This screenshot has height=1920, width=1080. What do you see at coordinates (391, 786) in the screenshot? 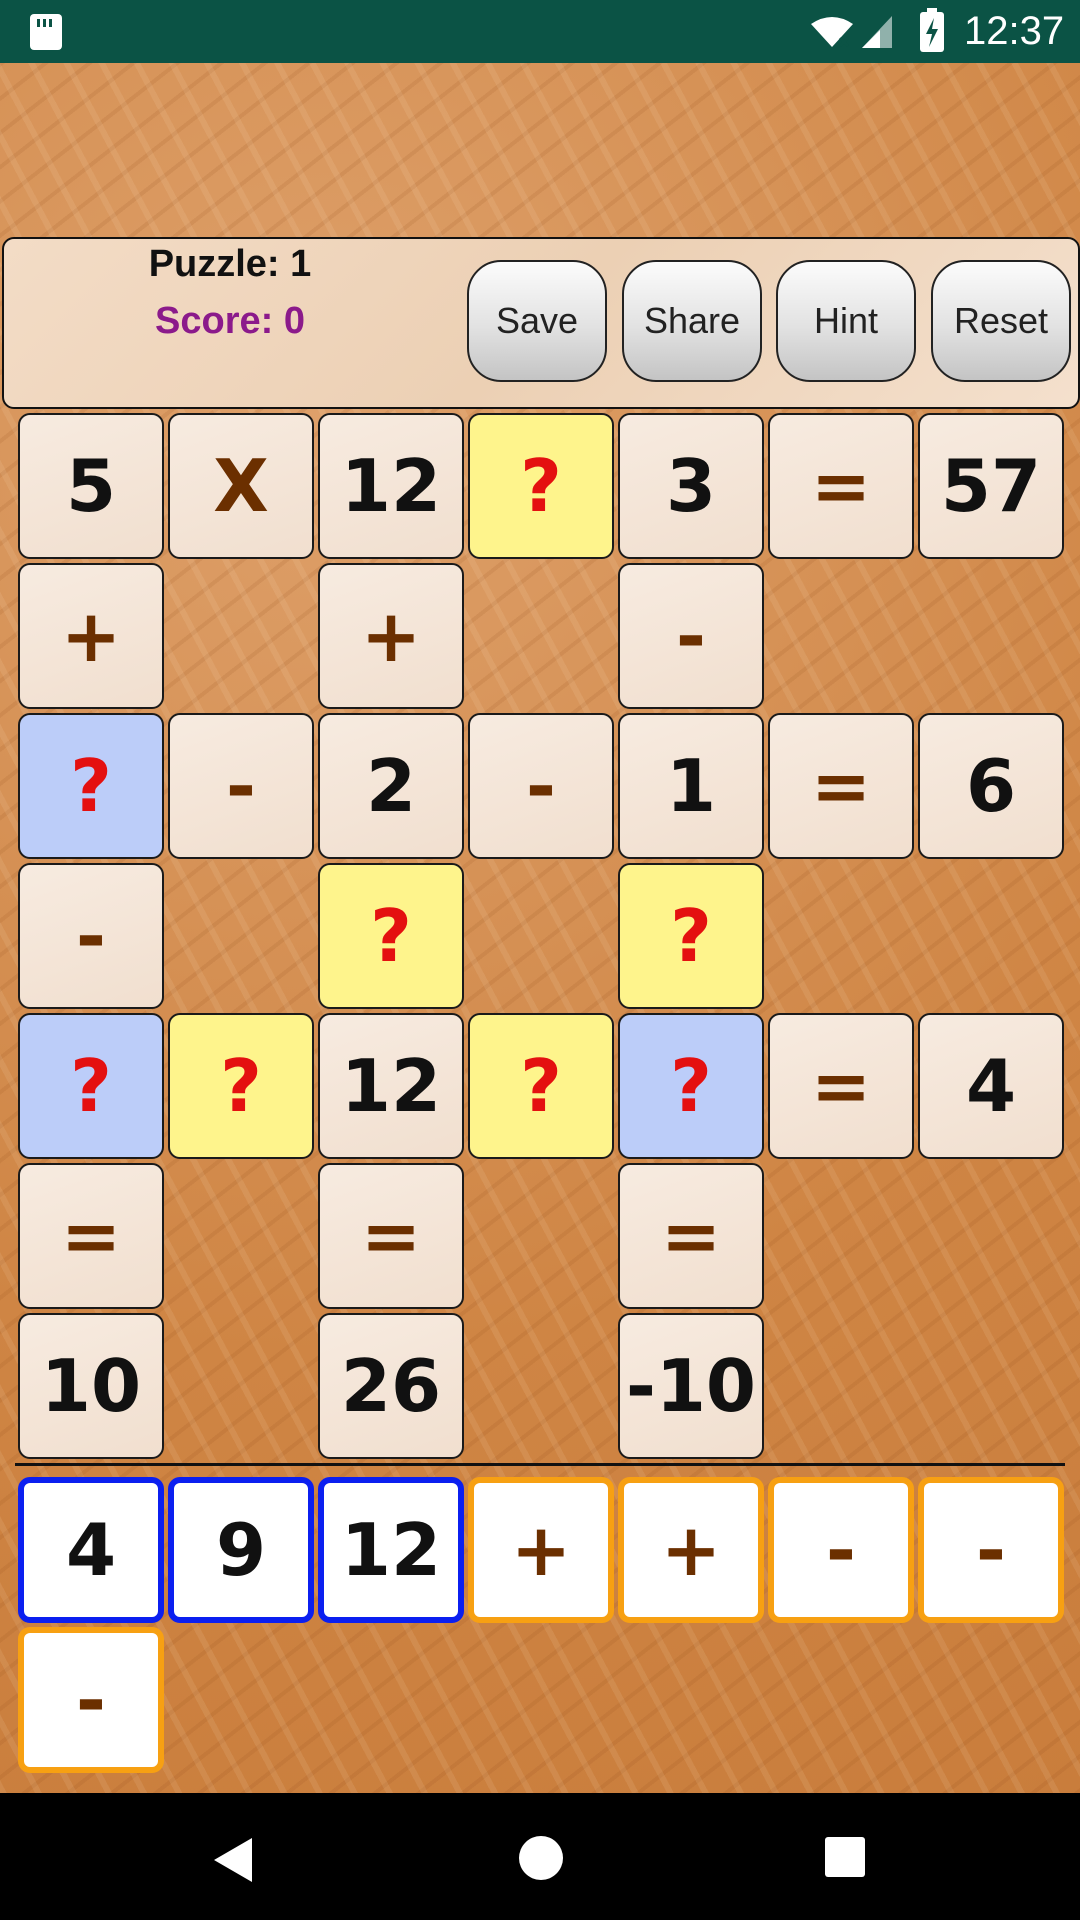
I see `grid-tile-r2-c2: 2` at bounding box center [391, 786].